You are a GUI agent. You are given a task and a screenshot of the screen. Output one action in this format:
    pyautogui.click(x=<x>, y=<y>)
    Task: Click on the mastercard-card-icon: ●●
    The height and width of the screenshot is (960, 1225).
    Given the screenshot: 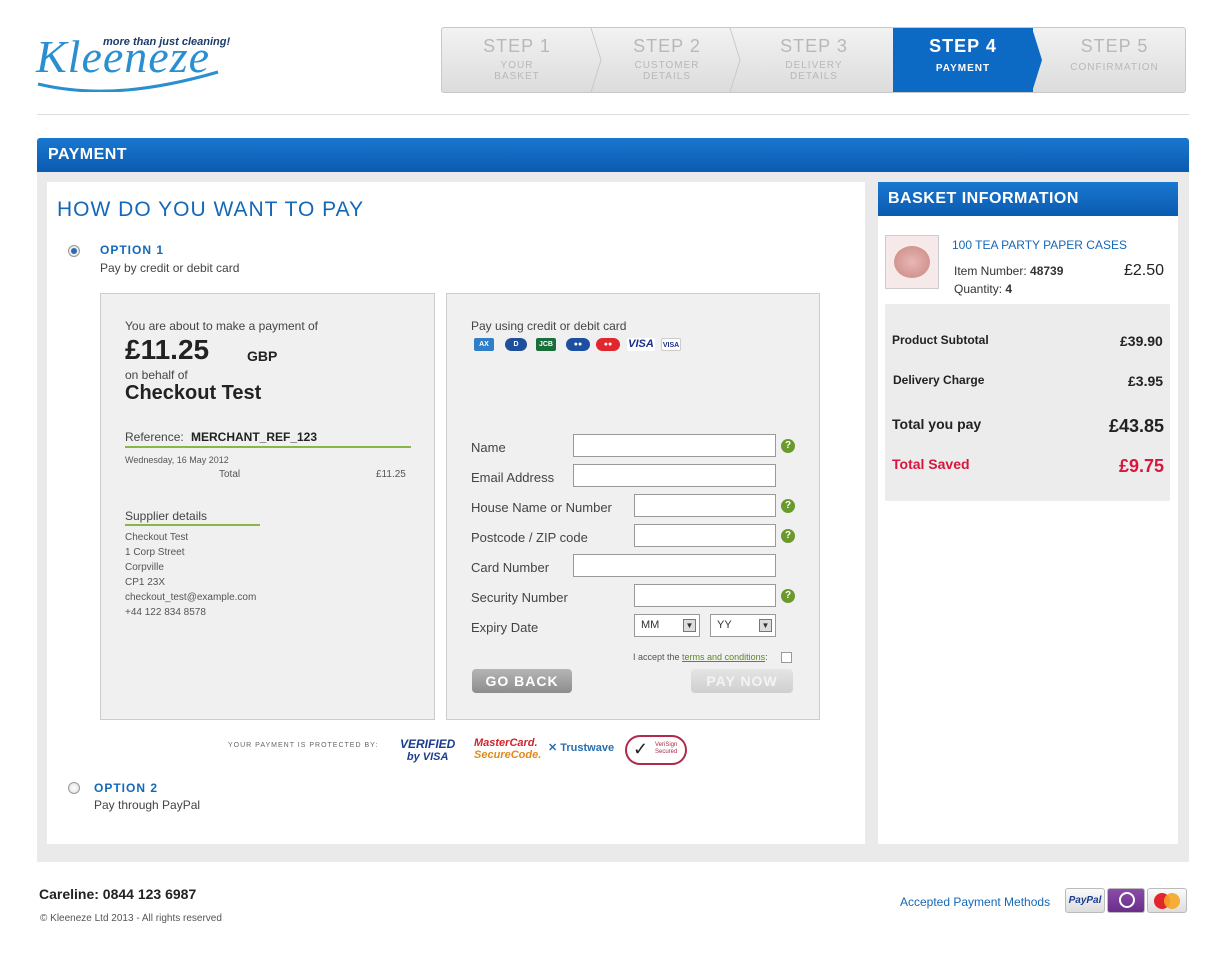 What is the action you would take?
    pyautogui.click(x=608, y=344)
    